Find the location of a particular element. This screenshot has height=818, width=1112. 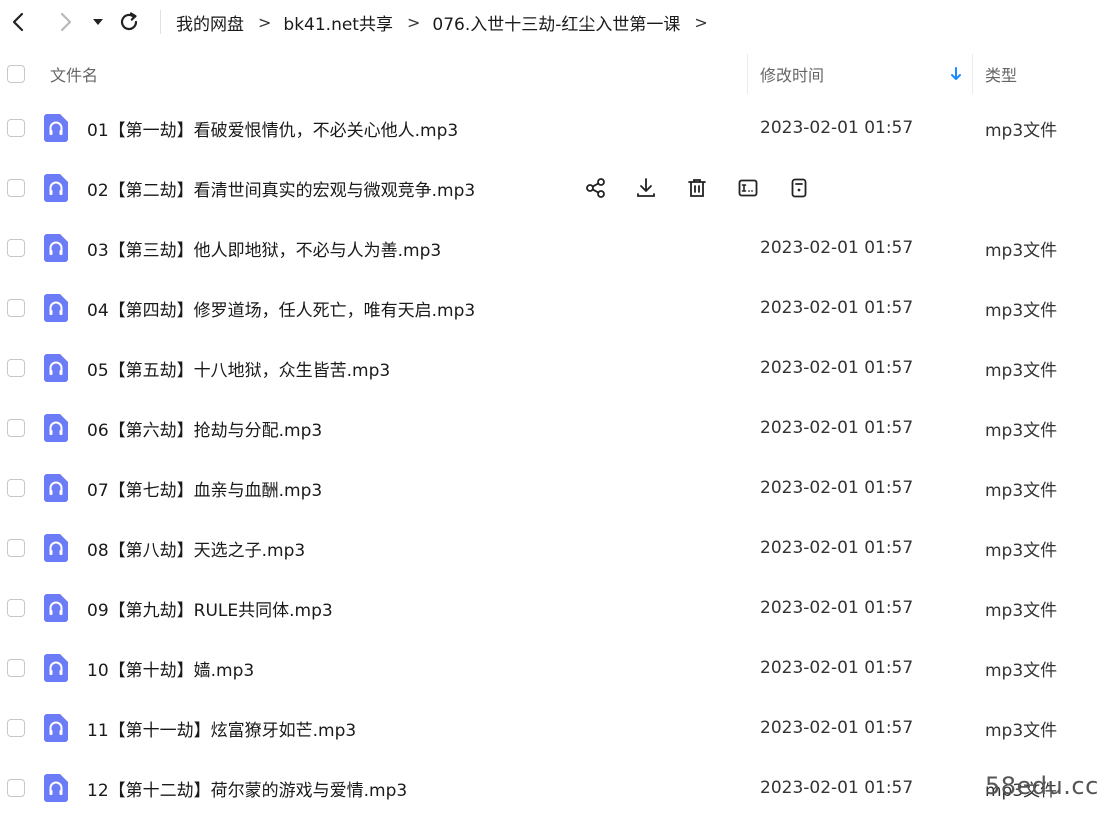

more-icon is located at coordinates (799, 188).